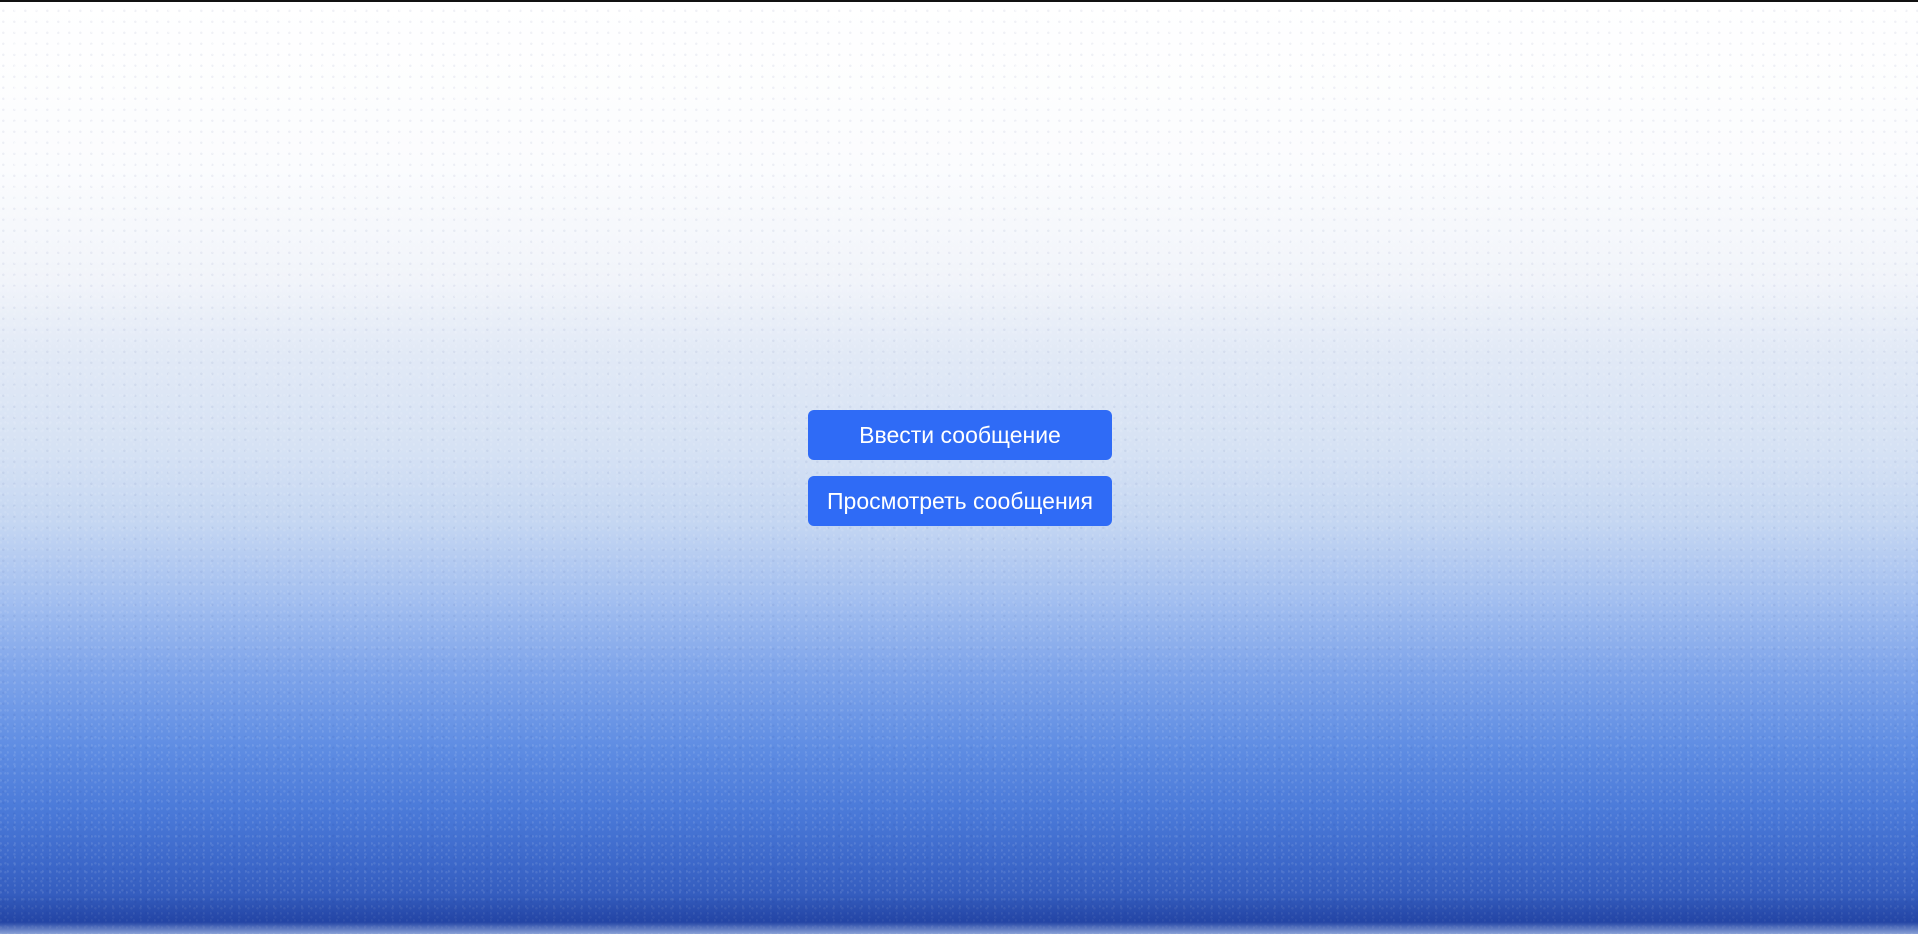 The width and height of the screenshot is (1918, 934). What do you see at coordinates (959, 914) in the screenshot?
I see `bottom-fade` at bounding box center [959, 914].